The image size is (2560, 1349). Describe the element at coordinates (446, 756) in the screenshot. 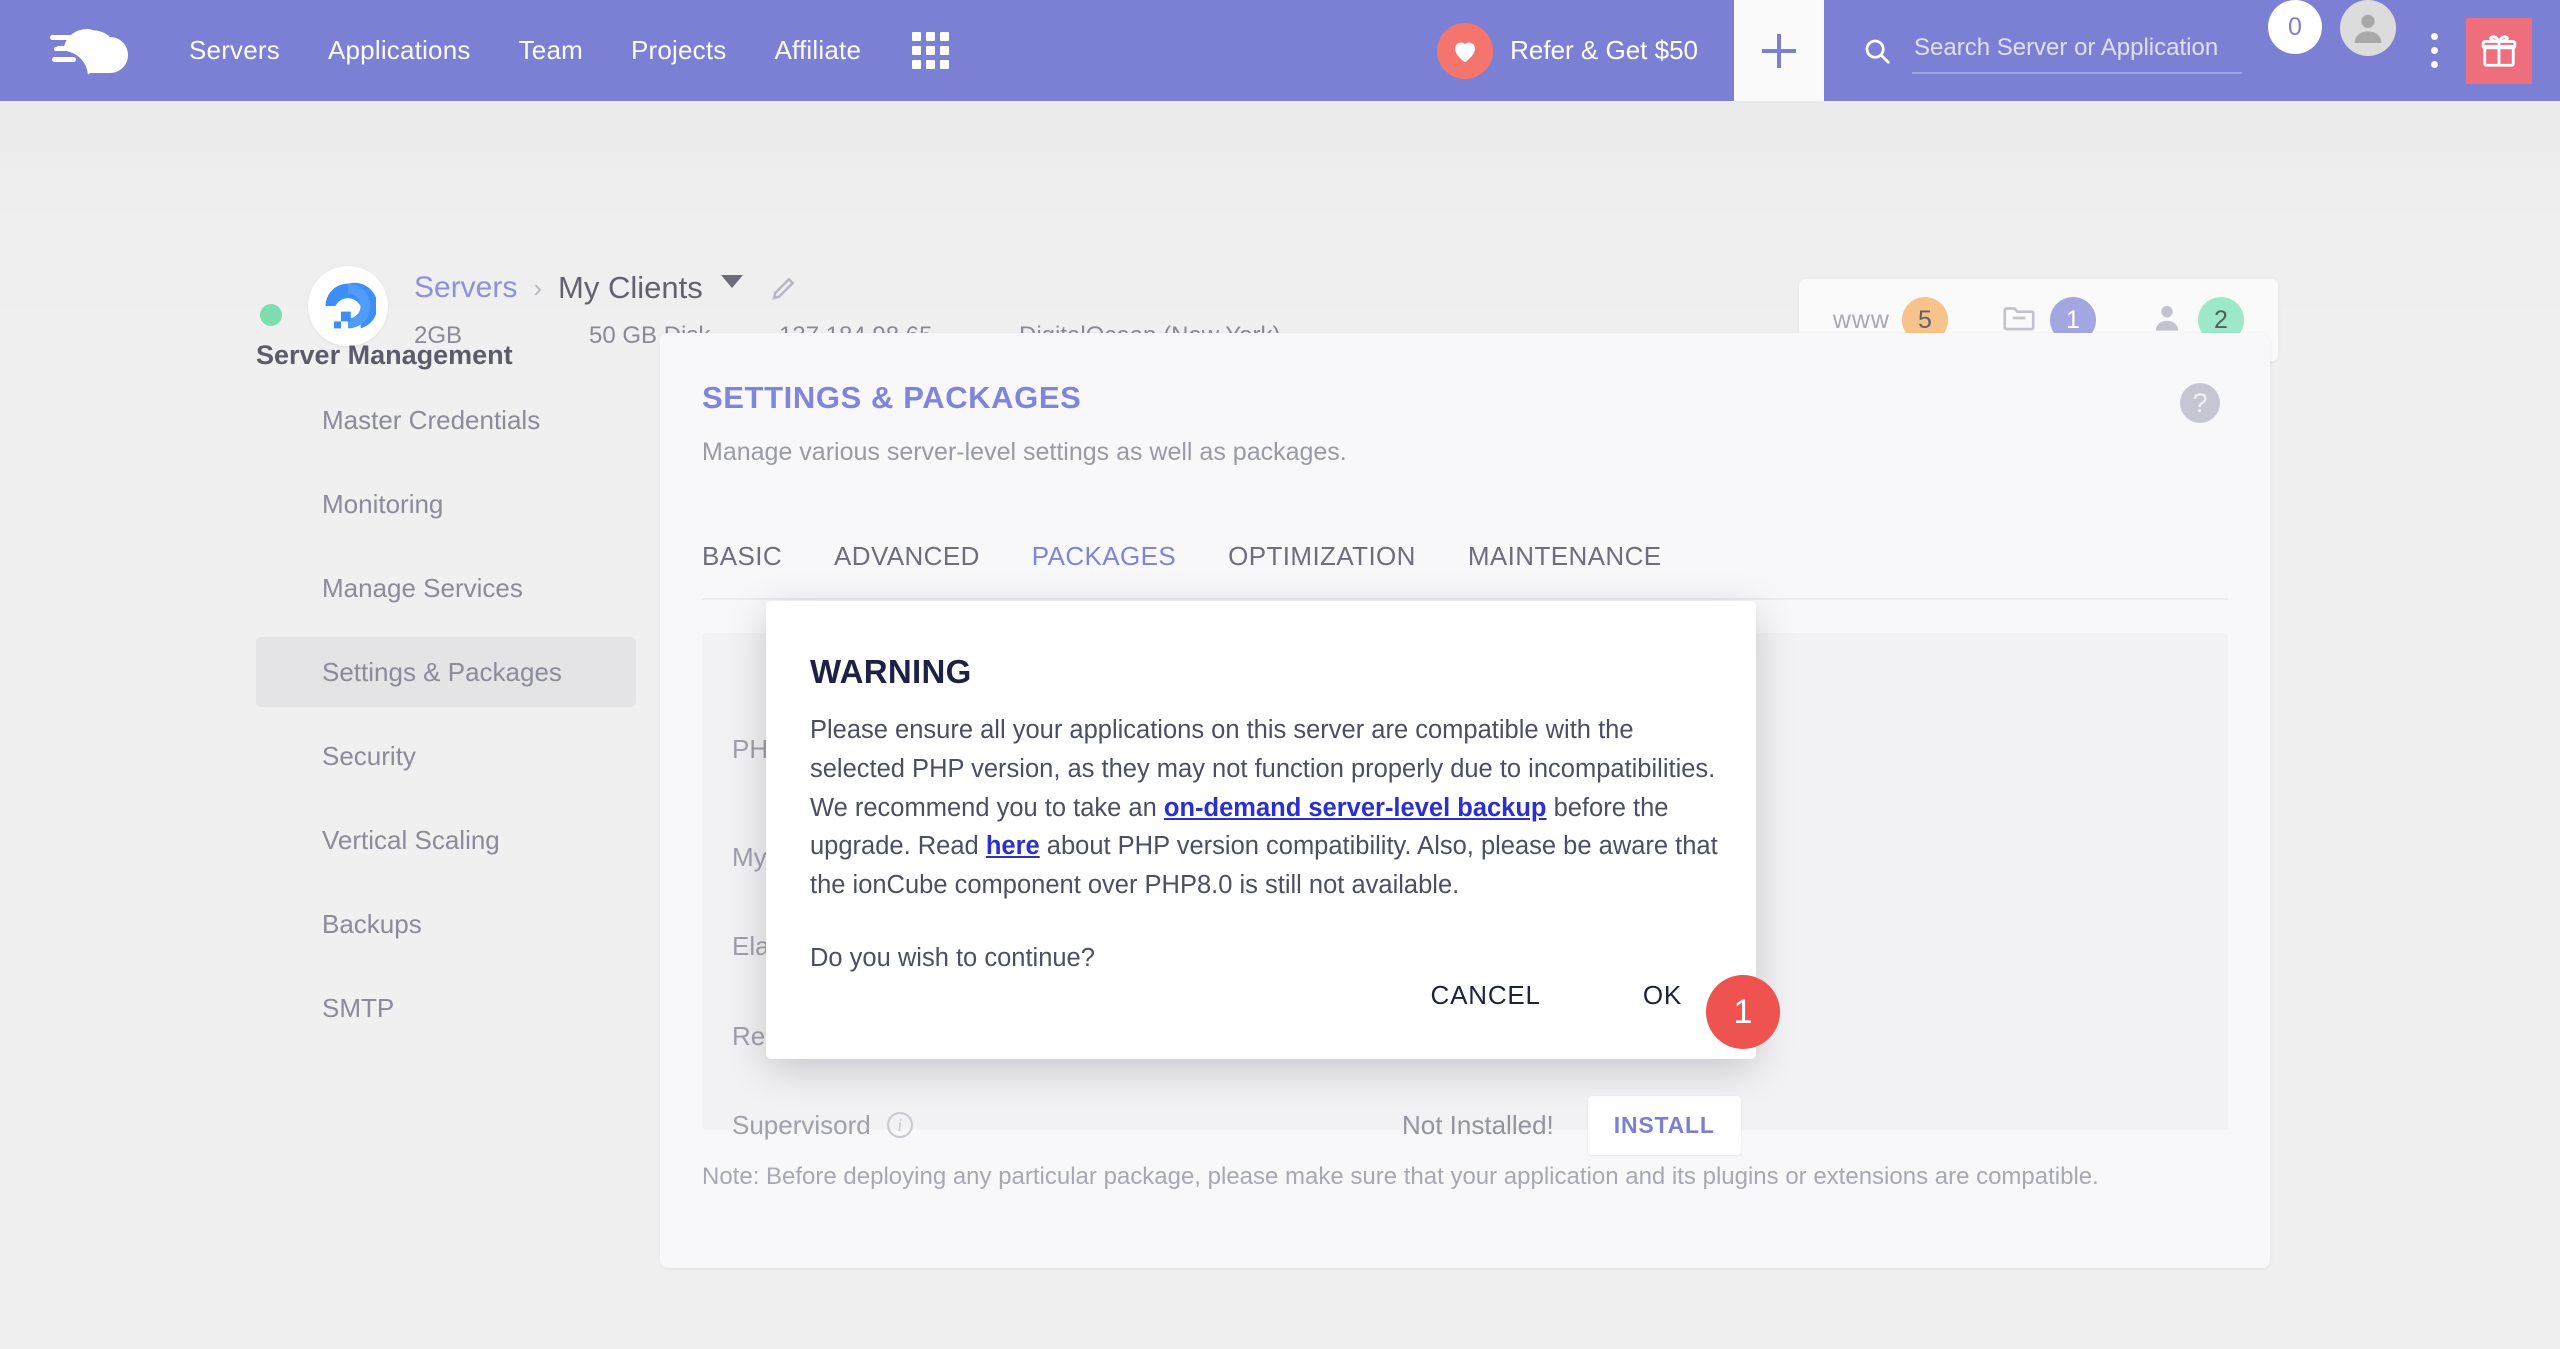

I see `sidebar-item-security: Security` at that location.